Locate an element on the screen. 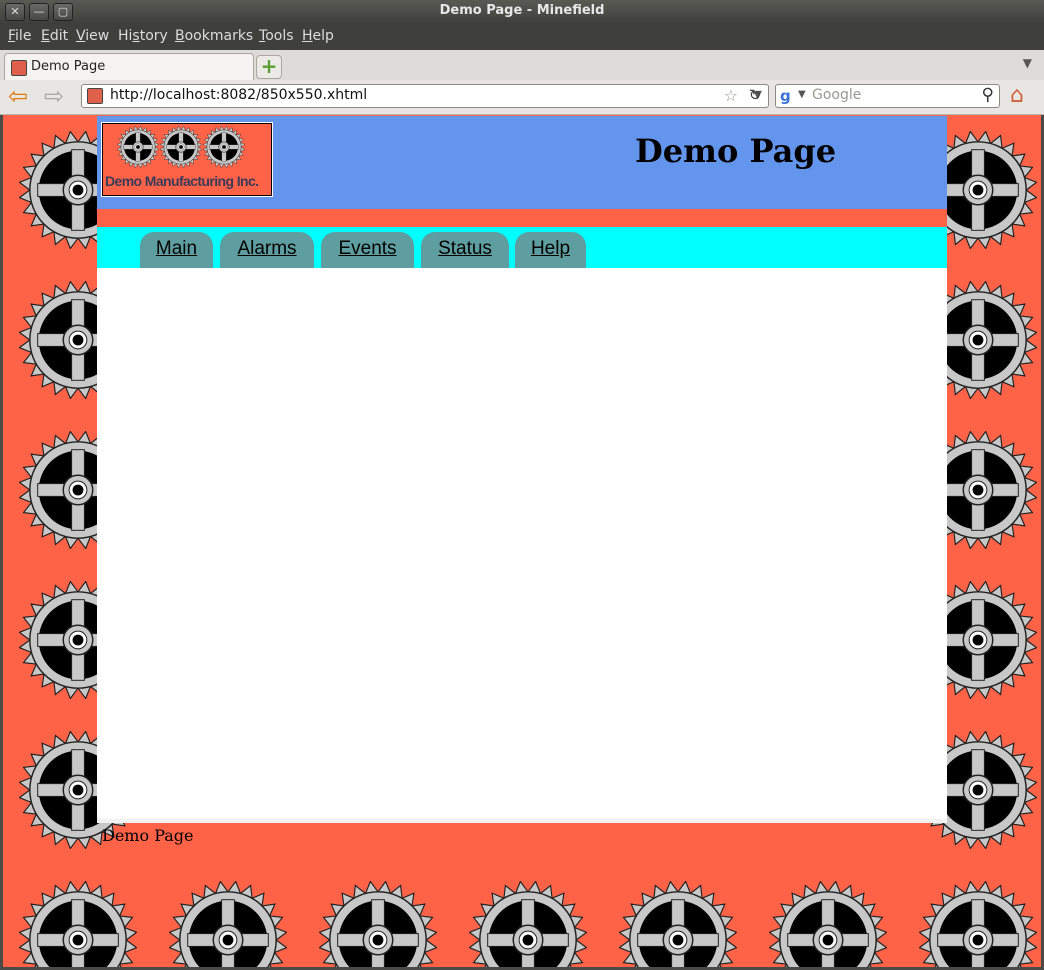 The width and height of the screenshot is (1044, 970). list-all-tabs-icon: ▼ is located at coordinates (1027, 63).